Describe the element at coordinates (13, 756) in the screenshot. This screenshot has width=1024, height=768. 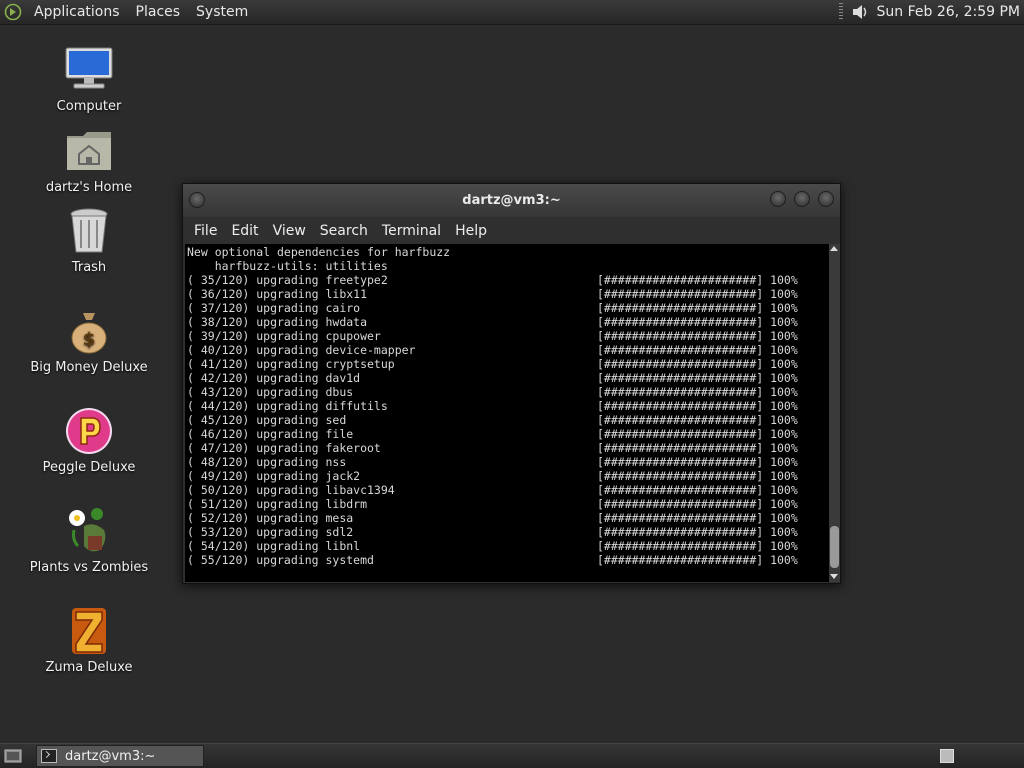
I see `show-desktop-icon` at that location.